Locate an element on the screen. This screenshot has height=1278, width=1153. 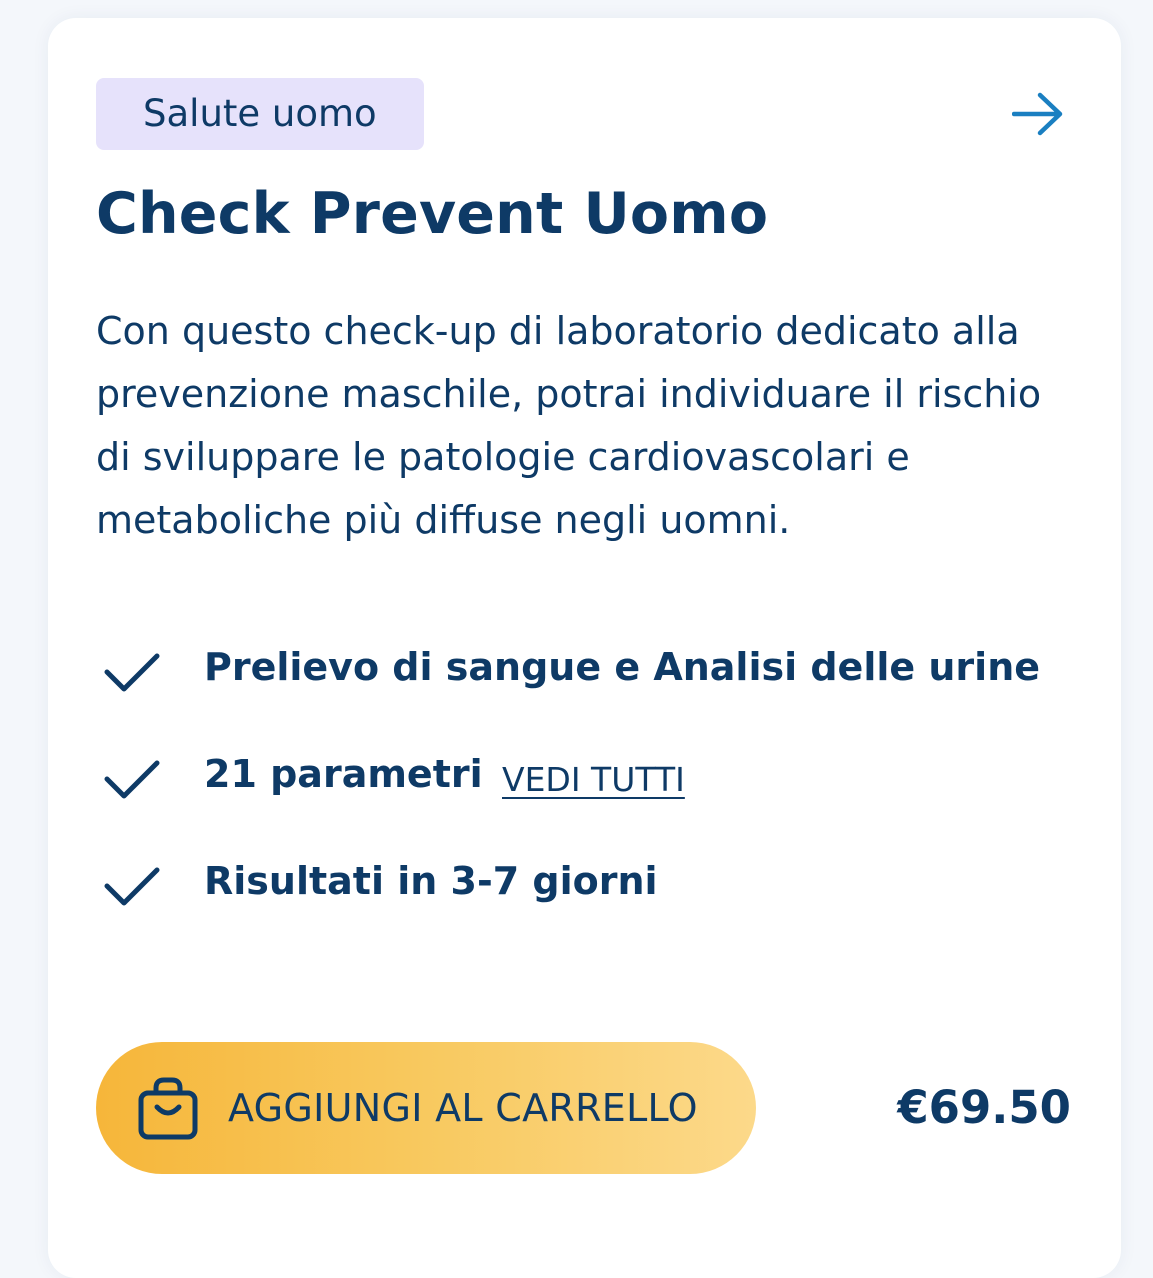
feature-item: Prelievo di sangue e Analisi delle urine is located at coordinates (591, 671).